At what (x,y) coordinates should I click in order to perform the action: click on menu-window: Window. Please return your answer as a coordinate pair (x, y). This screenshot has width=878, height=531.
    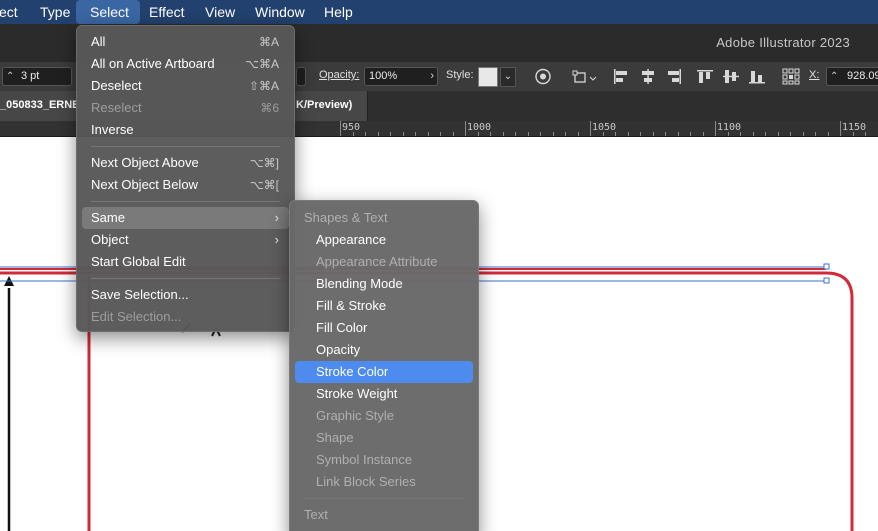
    Looking at the image, I should click on (280, 12).